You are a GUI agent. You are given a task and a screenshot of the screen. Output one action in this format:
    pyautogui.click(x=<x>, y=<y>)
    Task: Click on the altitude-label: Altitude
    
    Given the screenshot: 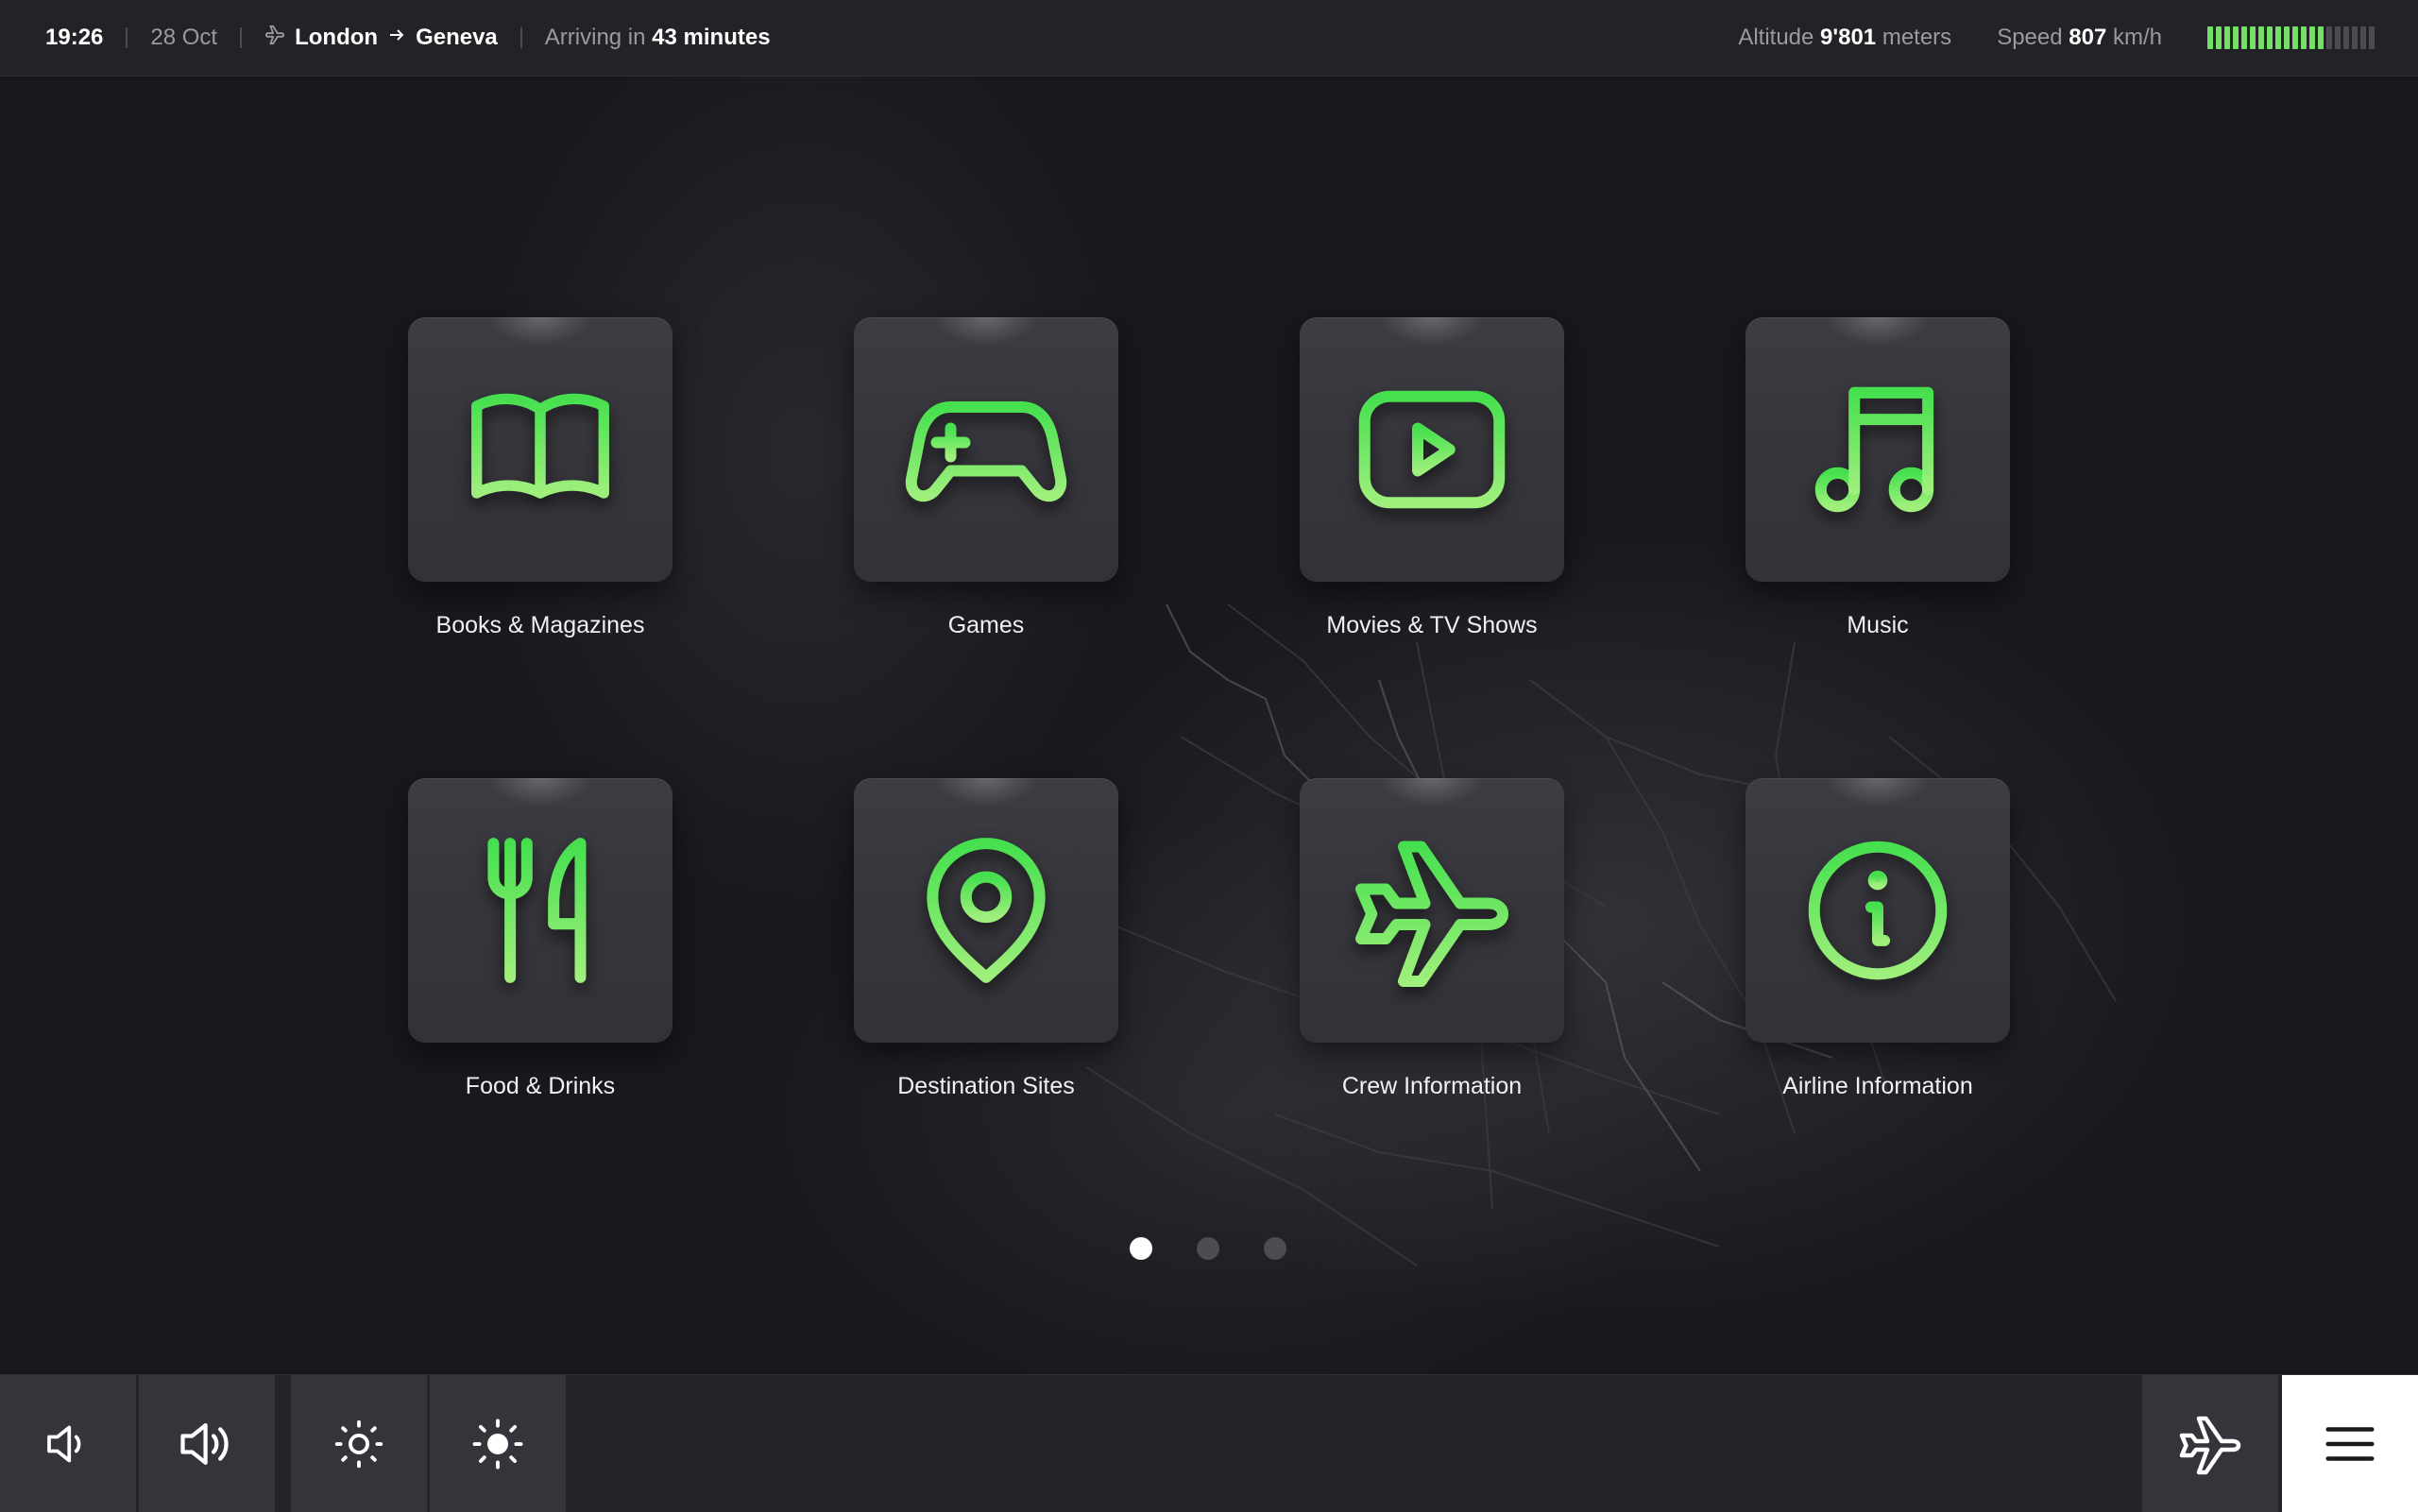 What is the action you would take?
    pyautogui.click(x=1776, y=37)
    